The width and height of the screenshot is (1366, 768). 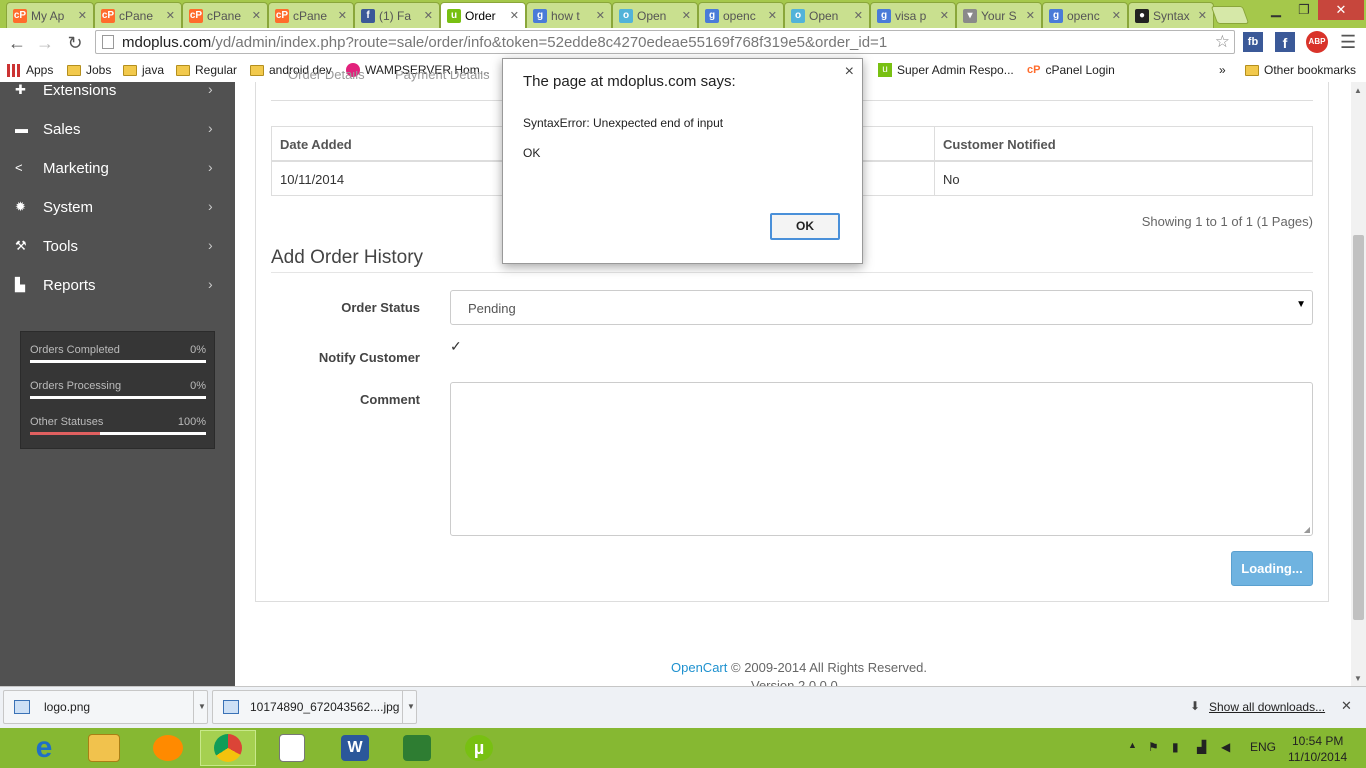 I want to click on notify-customer-checkbox: ✓, so click(x=456, y=346).